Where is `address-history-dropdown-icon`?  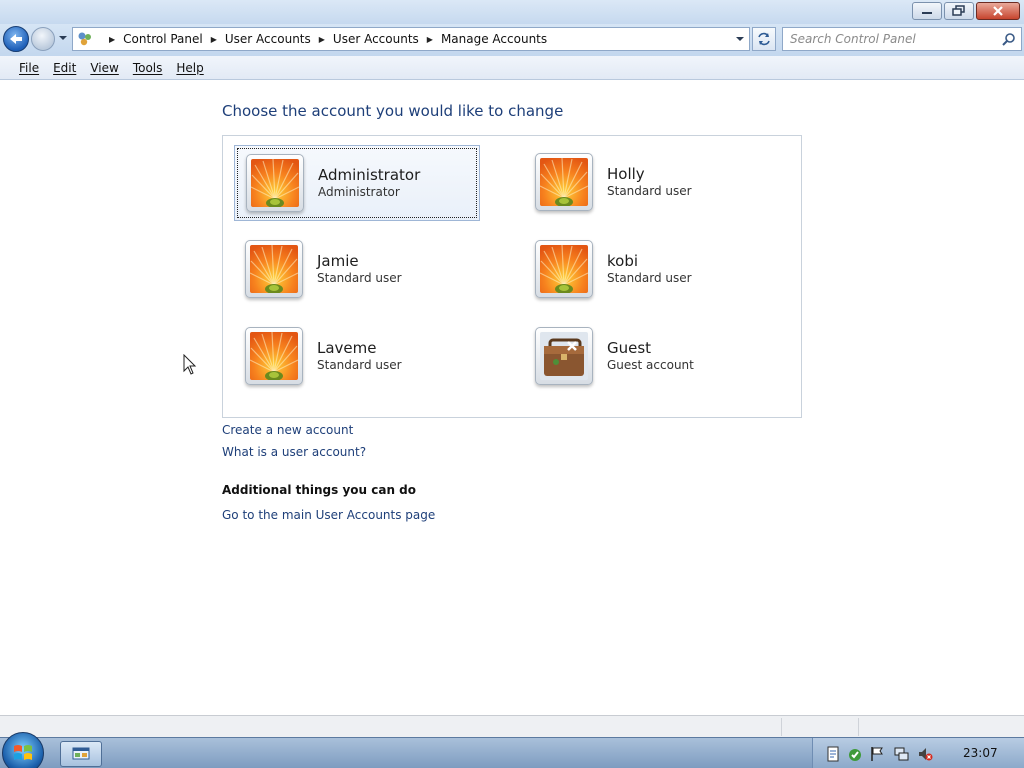 address-history-dropdown-icon is located at coordinates (740, 39).